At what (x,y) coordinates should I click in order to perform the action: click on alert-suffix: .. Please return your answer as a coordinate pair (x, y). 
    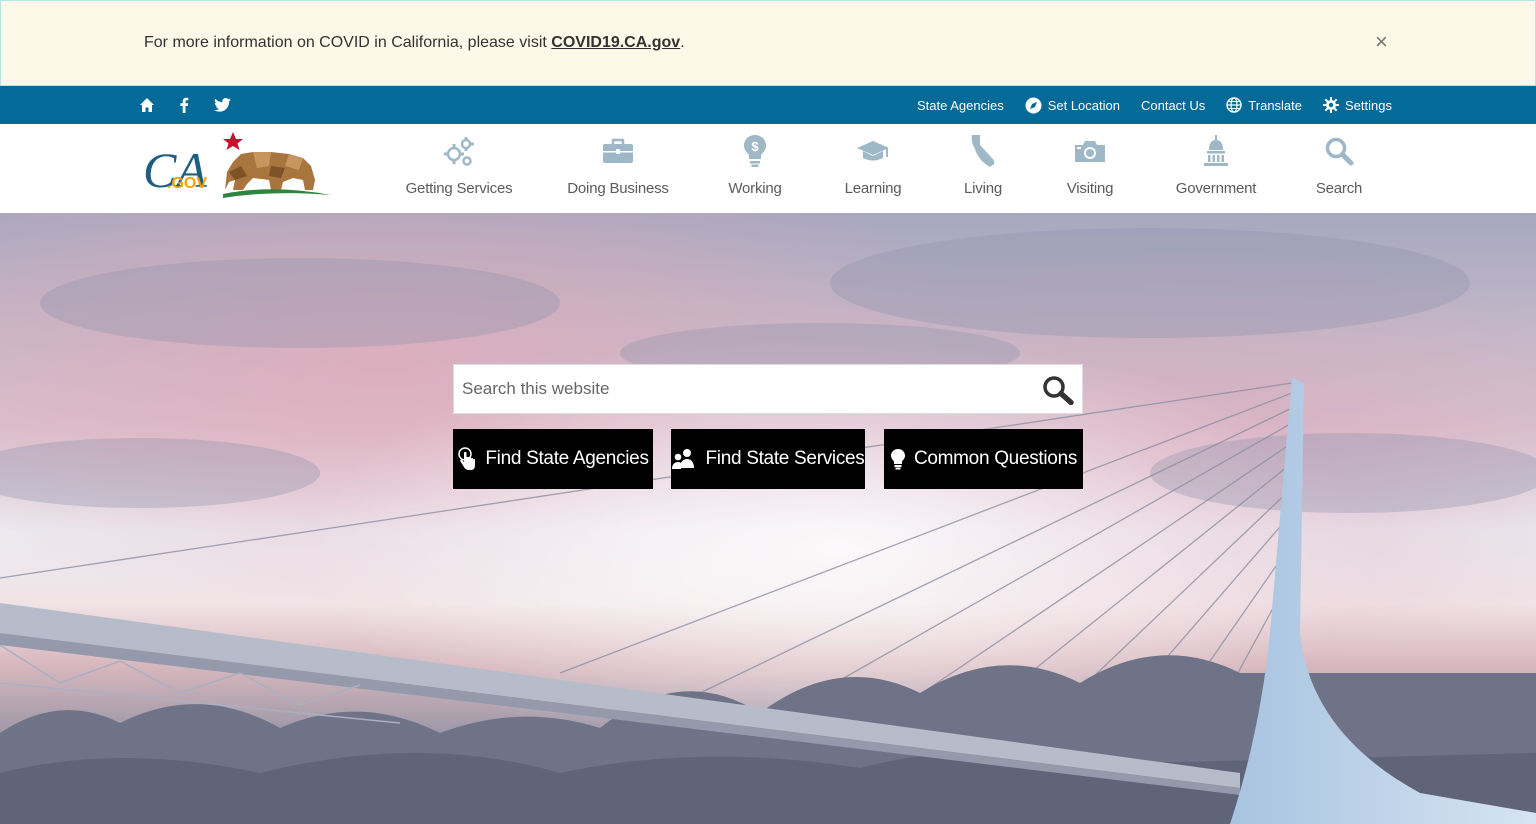
    Looking at the image, I should click on (682, 42).